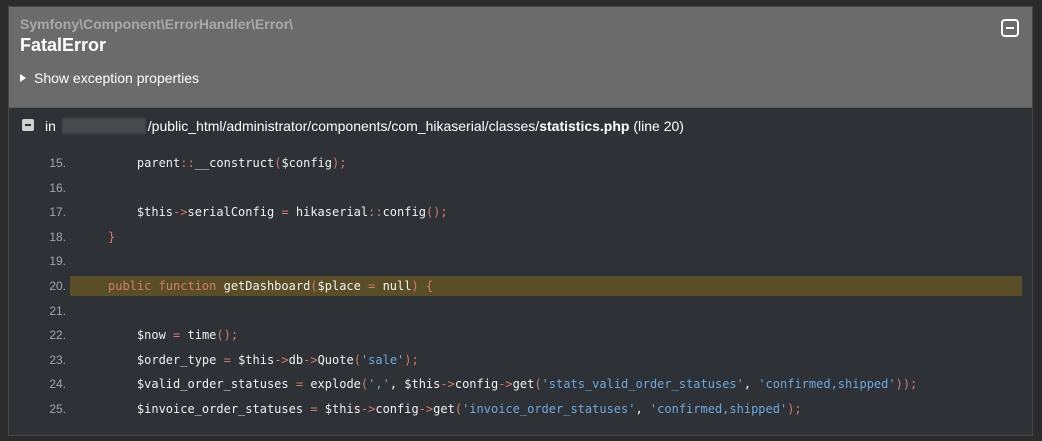  I want to click on code-token: hikaserial, so click(328, 212).